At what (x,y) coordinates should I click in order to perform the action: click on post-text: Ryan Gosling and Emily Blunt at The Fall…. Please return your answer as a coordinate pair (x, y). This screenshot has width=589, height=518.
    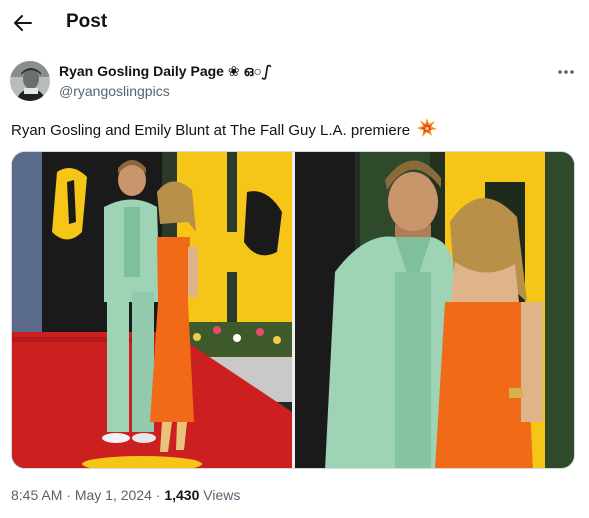
    Looking at the image, I should click on (224, 130).